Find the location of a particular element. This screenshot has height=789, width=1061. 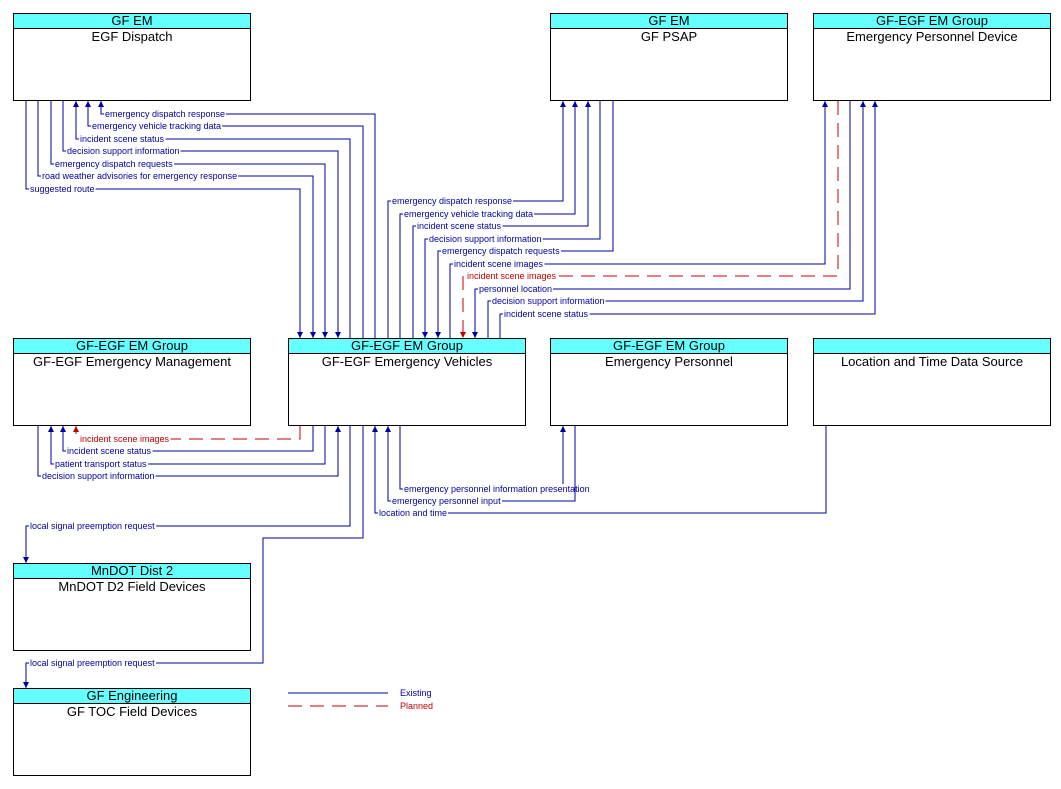

legend-planned-label: Planned is located at coordinates (417, 706).